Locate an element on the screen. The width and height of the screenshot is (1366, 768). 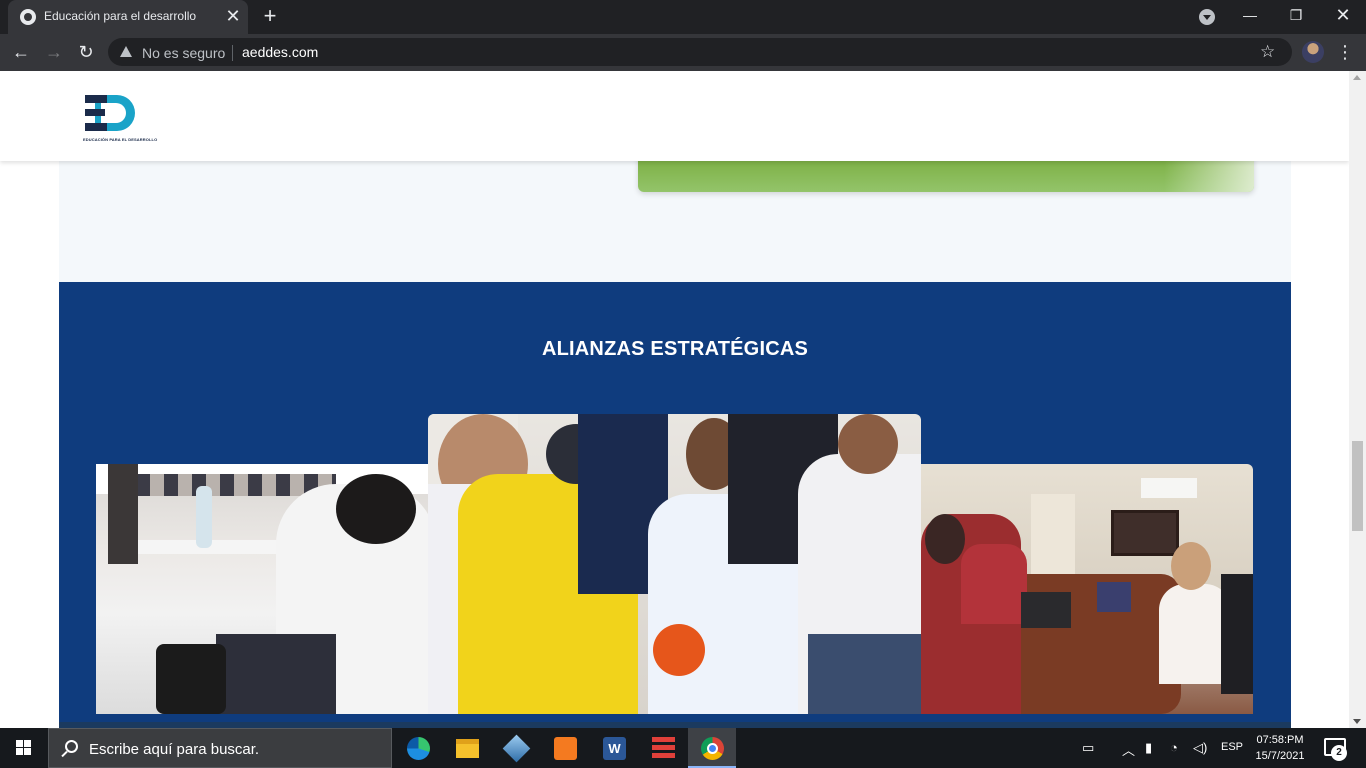
taskbar-search-box: Escribe aquí para buscar. is located at coordinates (220, 748).